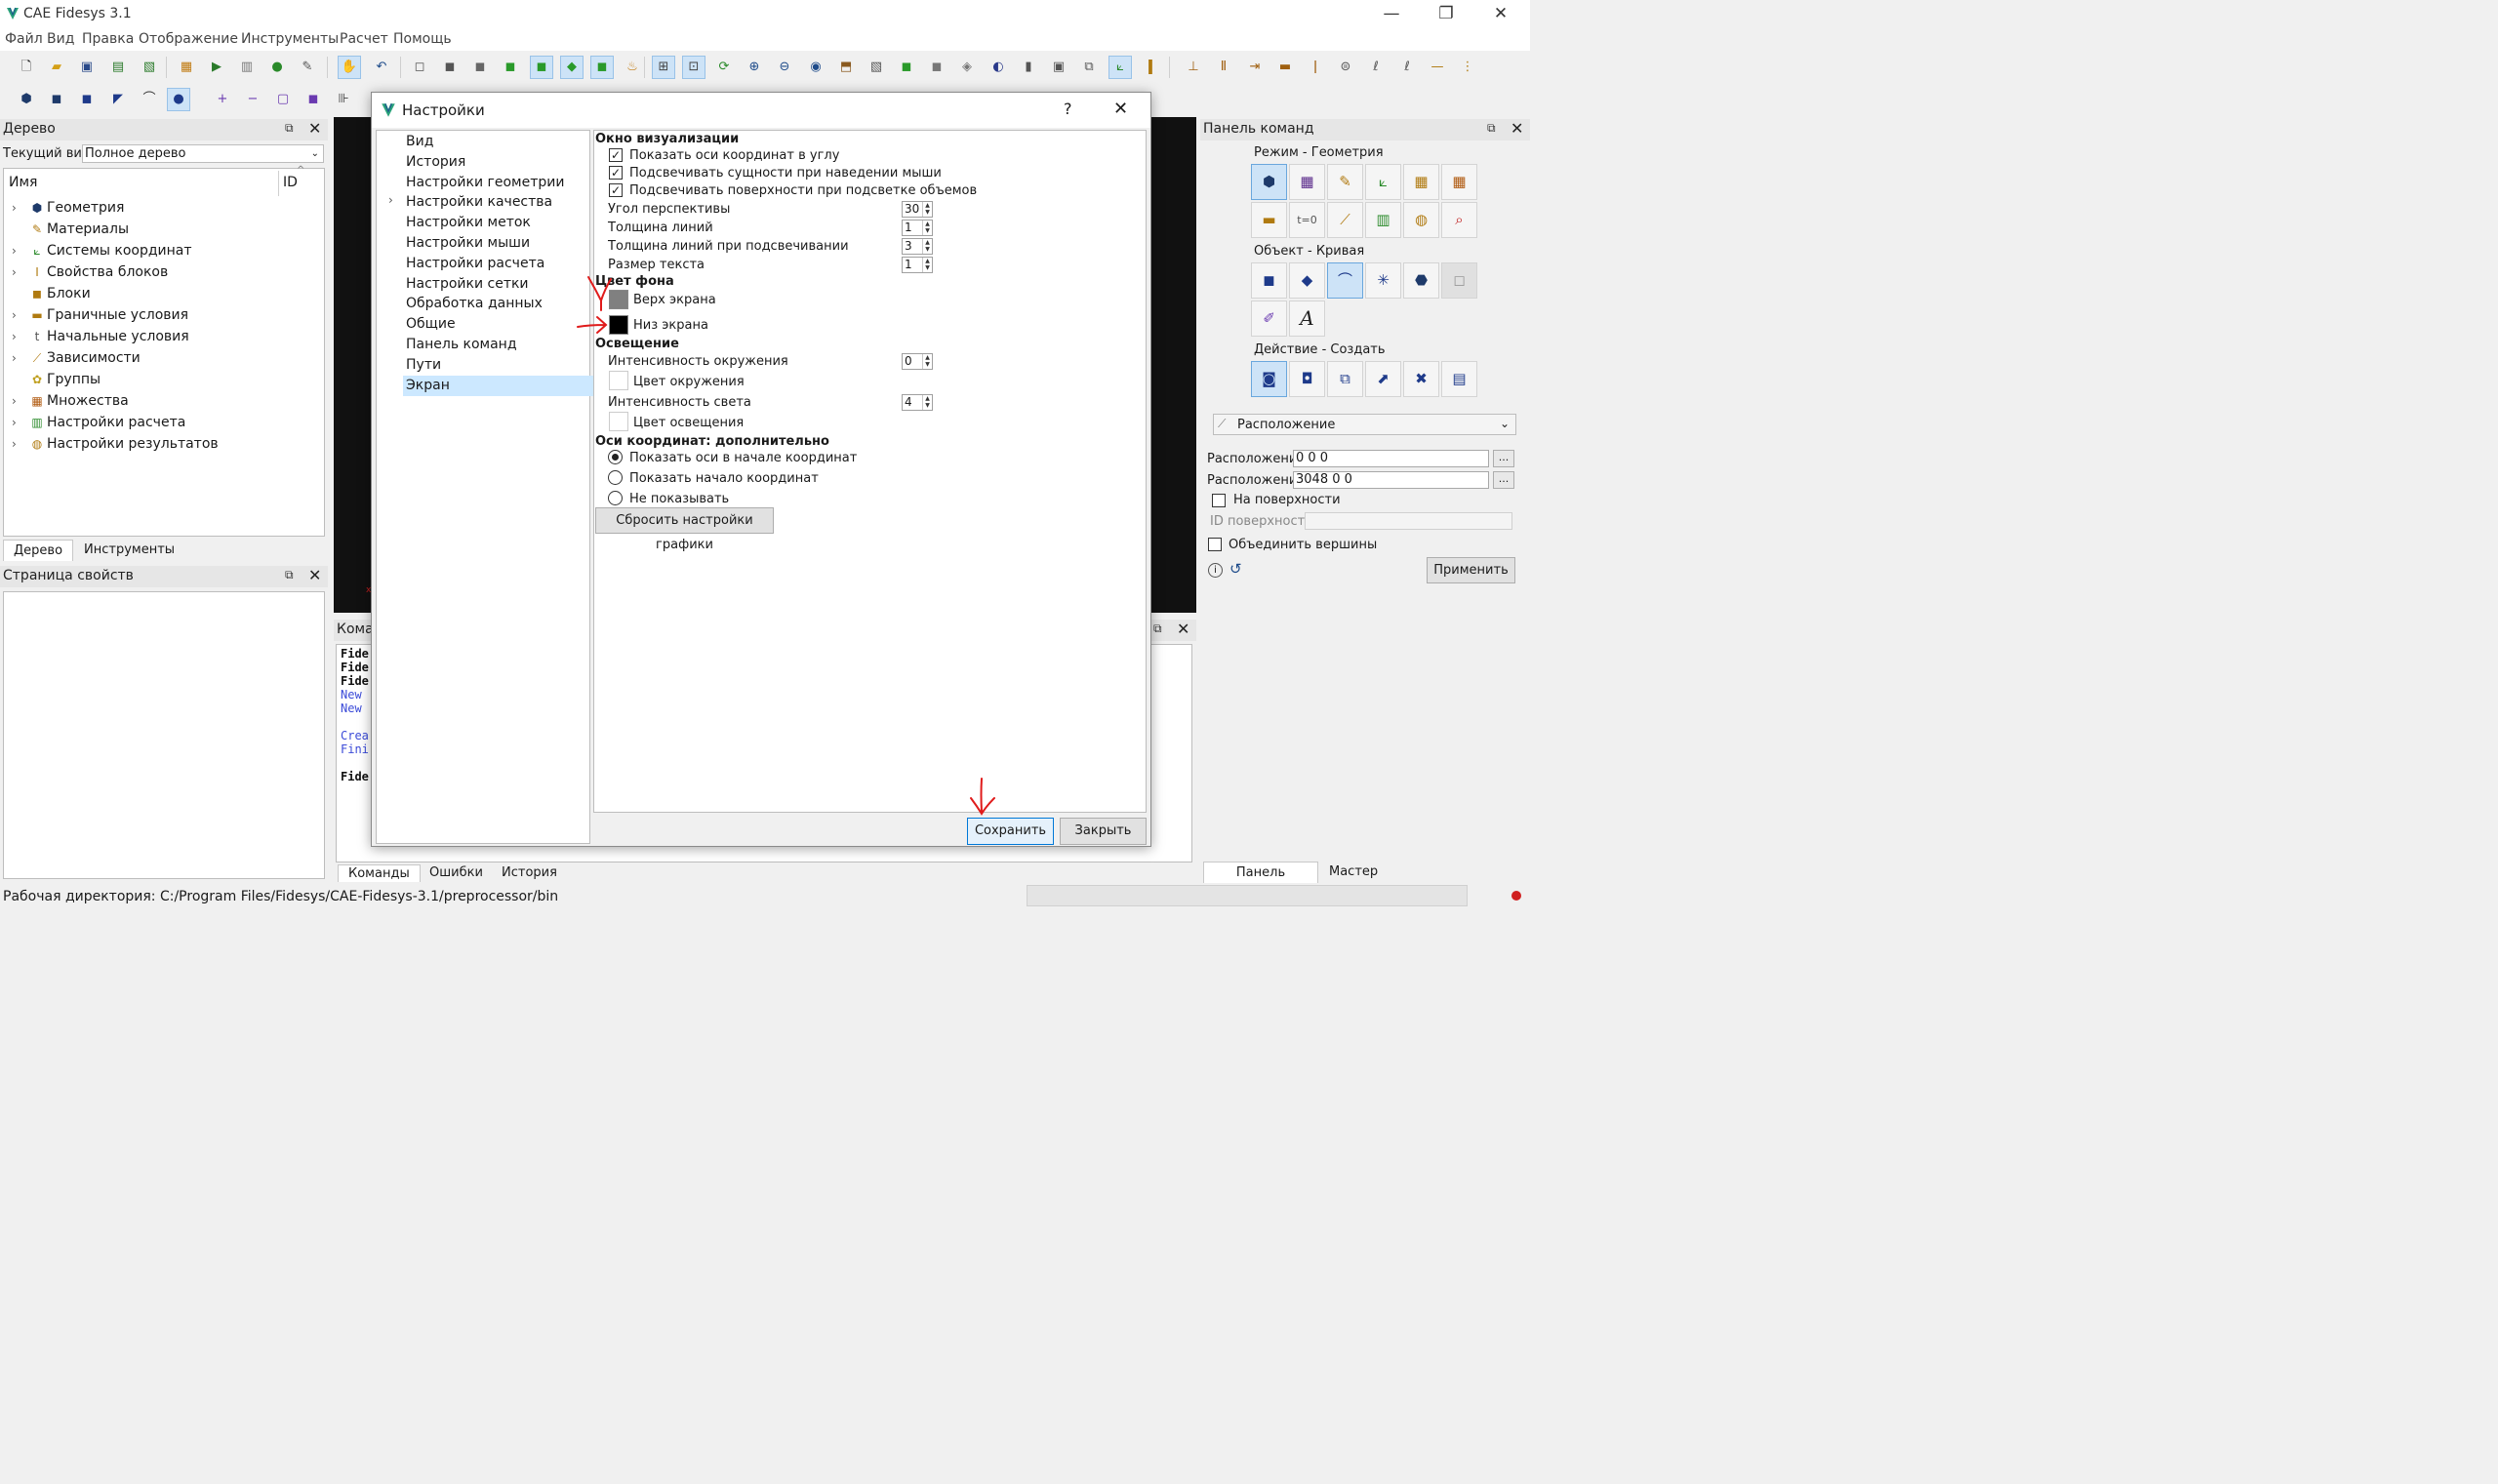  What do you see at coordinates (1120, 67) in the screenshot?
I see `axes-icon: ⟀` at bounding box center [1120, 67].